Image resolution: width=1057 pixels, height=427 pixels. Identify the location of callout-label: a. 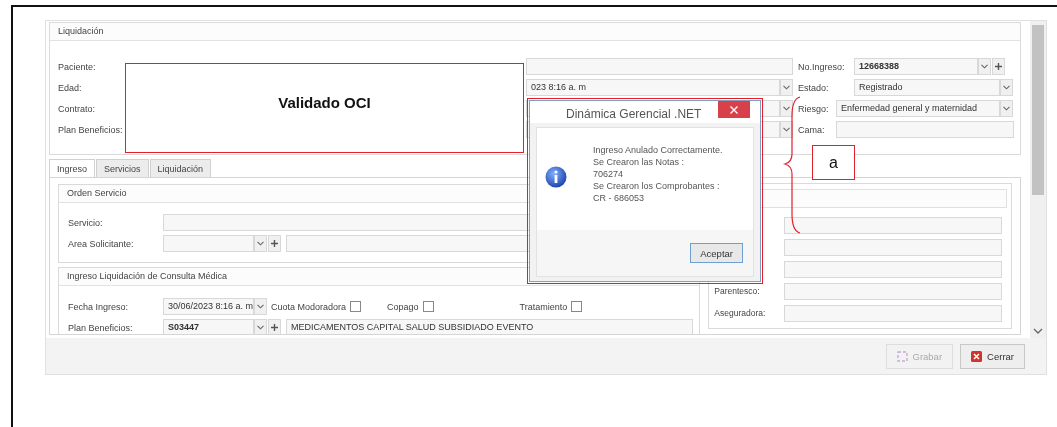
(833, 162).